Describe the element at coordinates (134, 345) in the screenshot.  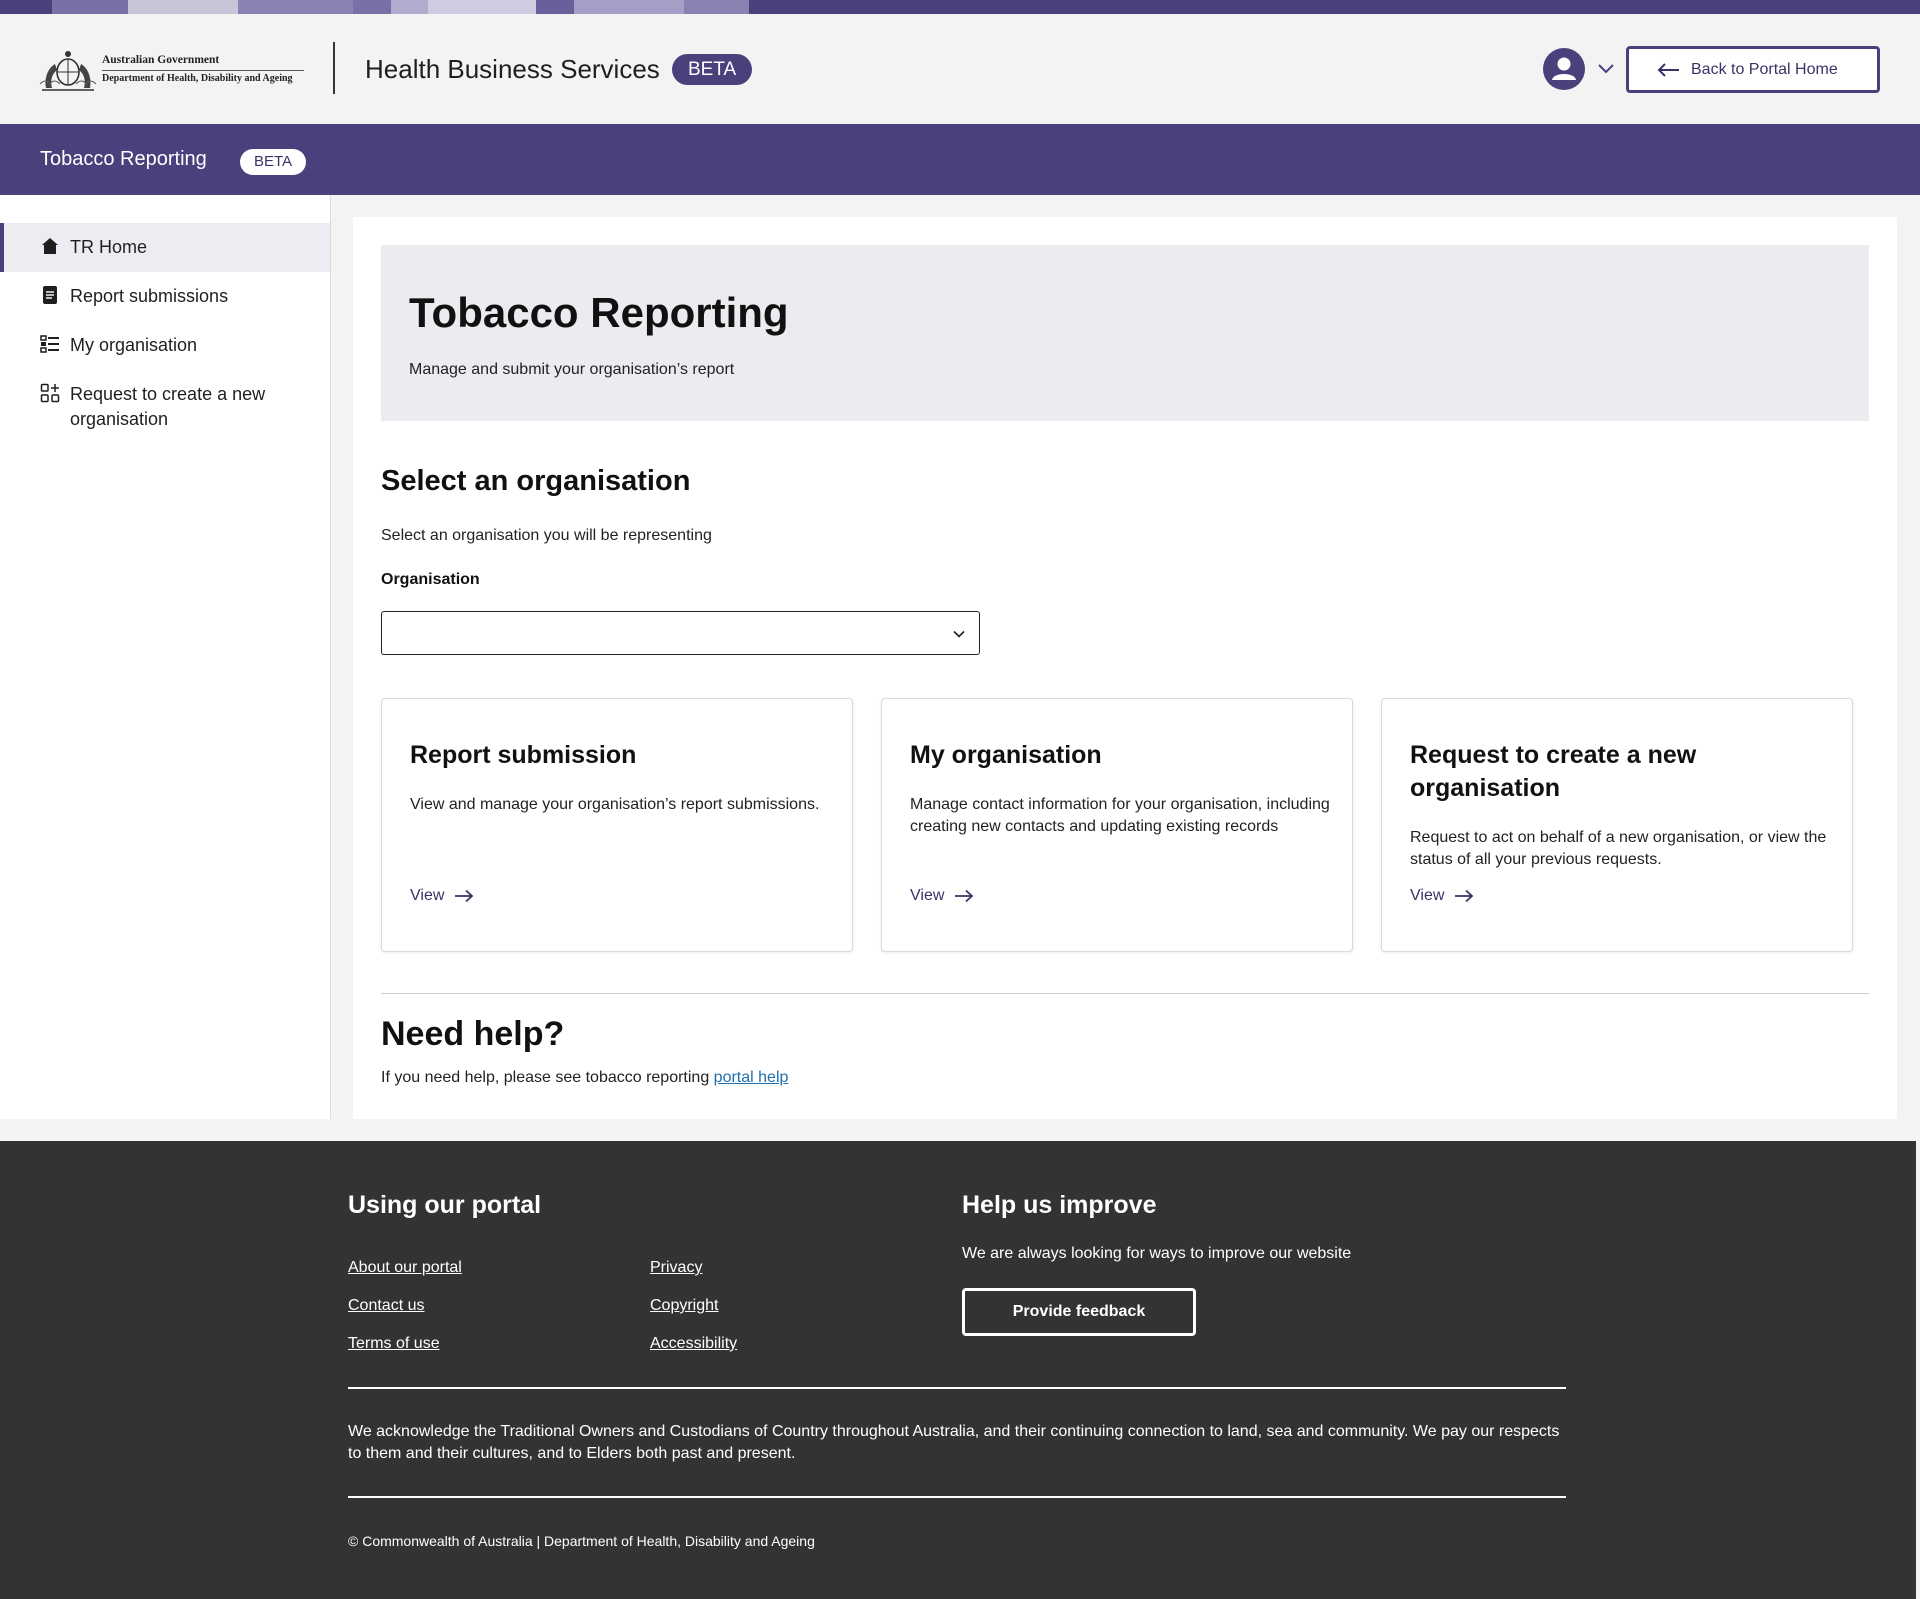
I see `sidebar-item-label: My organisation` at that location.